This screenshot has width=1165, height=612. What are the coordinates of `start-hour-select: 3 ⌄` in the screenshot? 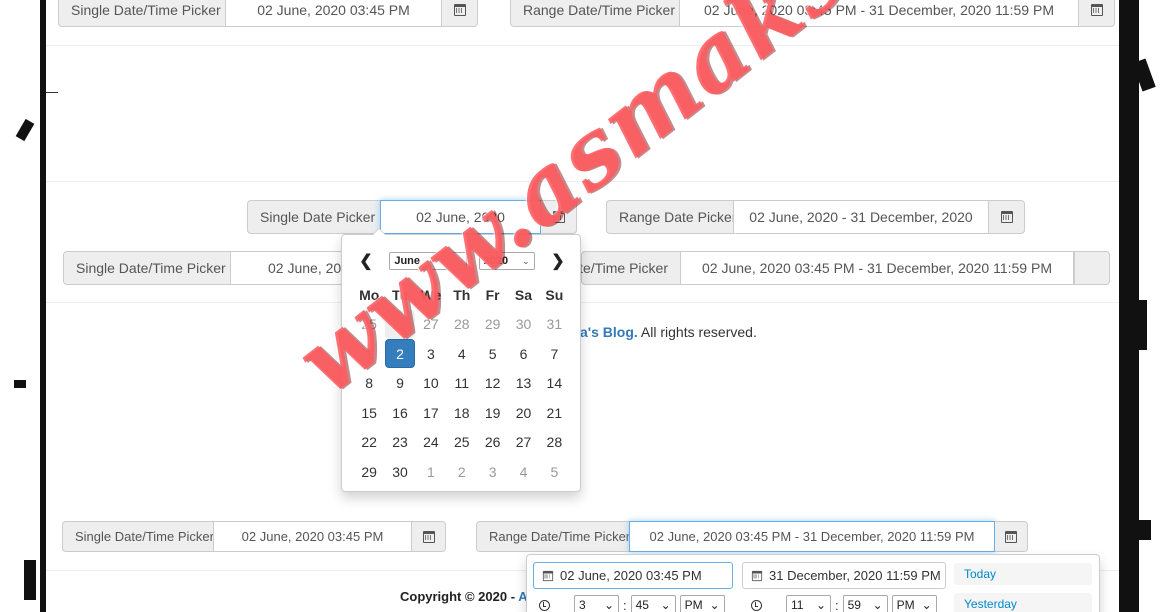 It's located at (596, 603).